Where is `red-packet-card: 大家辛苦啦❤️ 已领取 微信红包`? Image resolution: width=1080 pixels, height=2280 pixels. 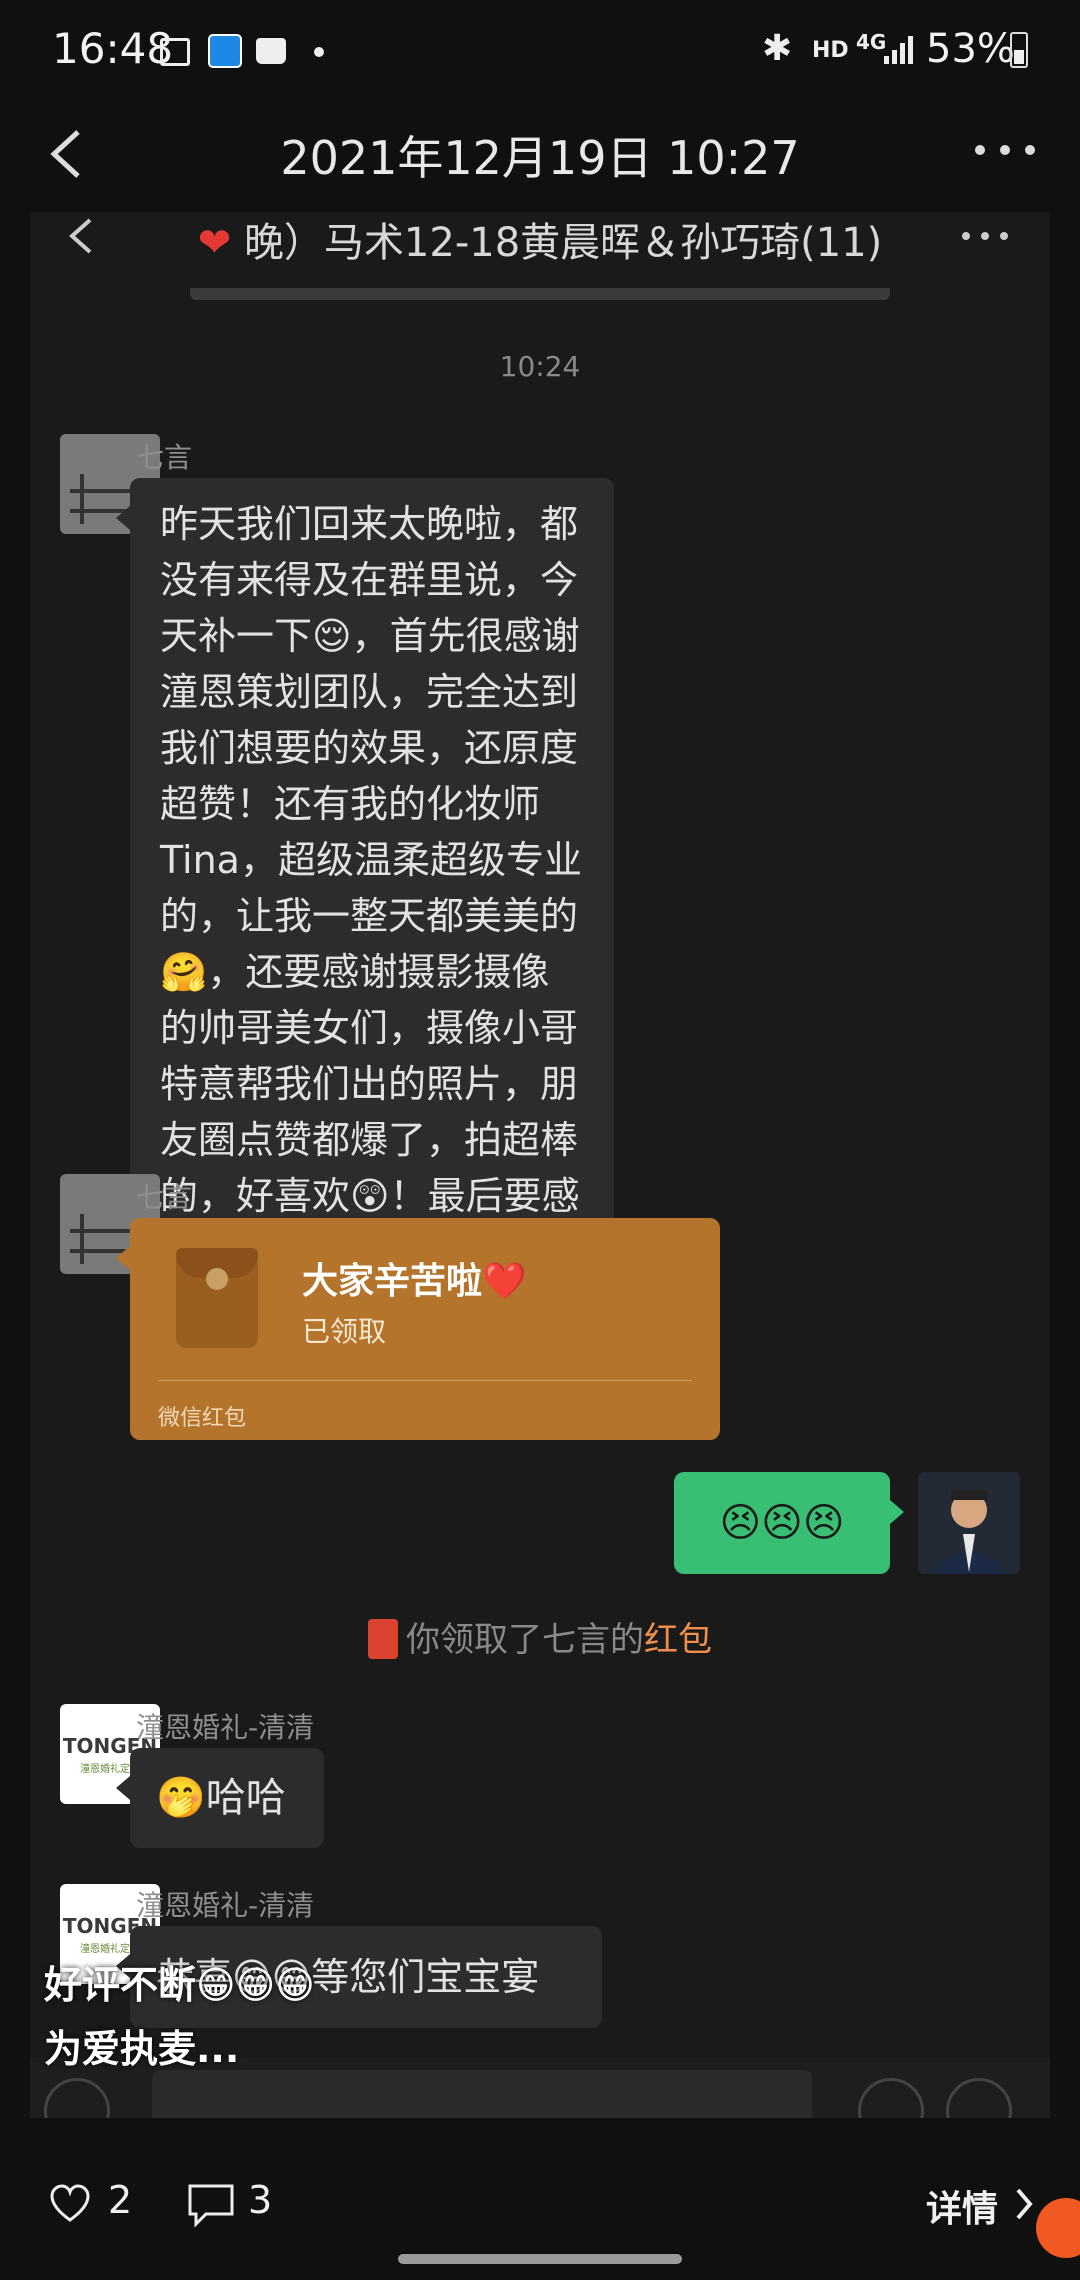 red-packet-card: 大家辛苦啦❤️ 已领取 微信红包 is located at coordinates (418, 1329).